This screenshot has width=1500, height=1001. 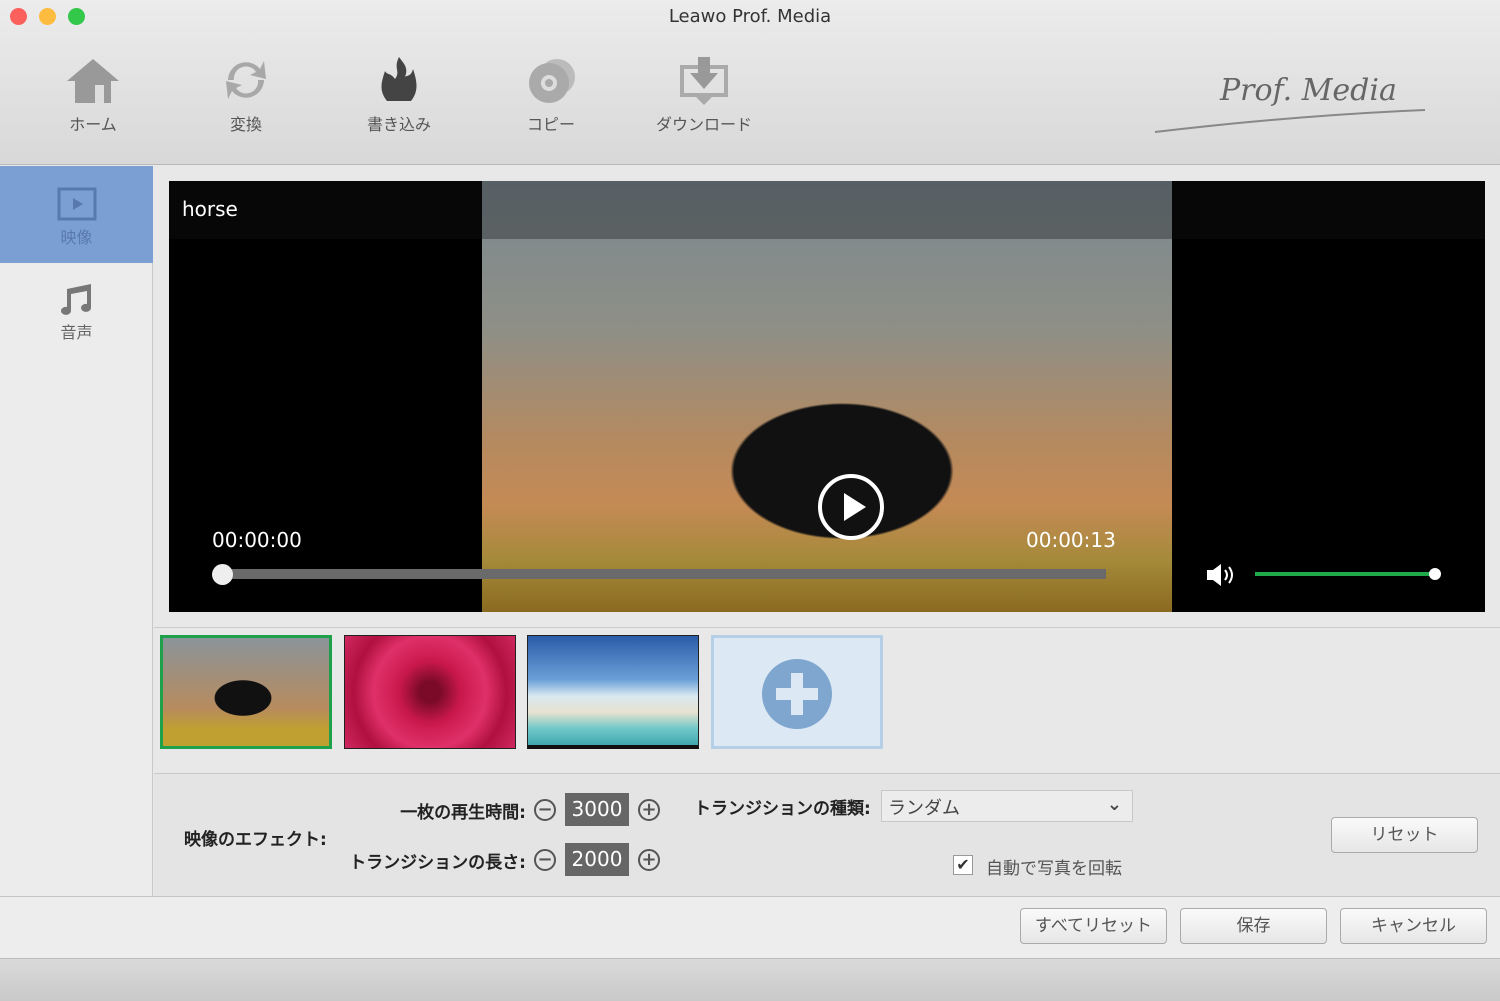 What do you see at coordinates (398, 124) in the screenshot?
I see `toolbar-label: 書き込み` at bounding box center [398, 124].